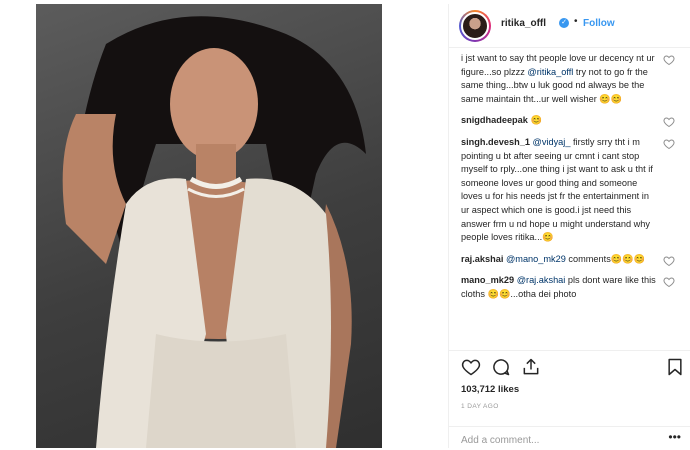 The height and width of the screenshot is (450, 690). What do you see at coordinates (675, 367) in the screenshot?
I see `bookmark-icon` at bounding box center [675, 367].